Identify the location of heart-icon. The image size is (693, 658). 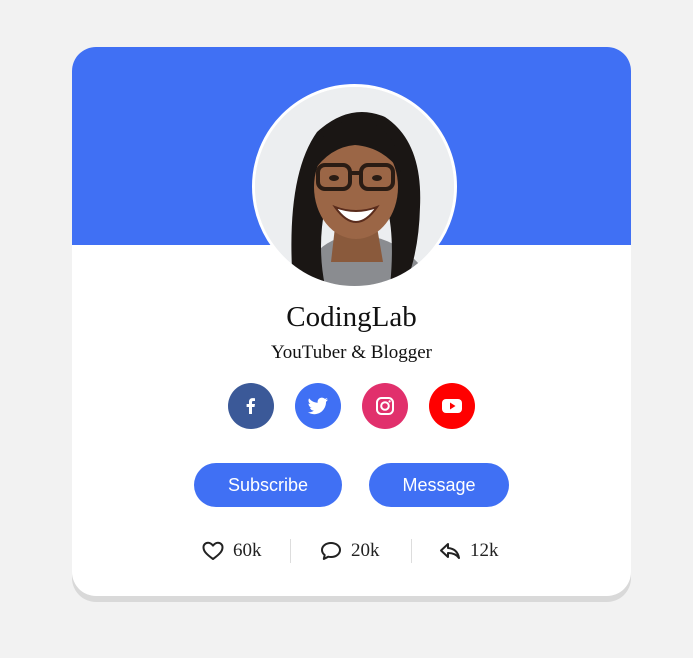
(213, 550).